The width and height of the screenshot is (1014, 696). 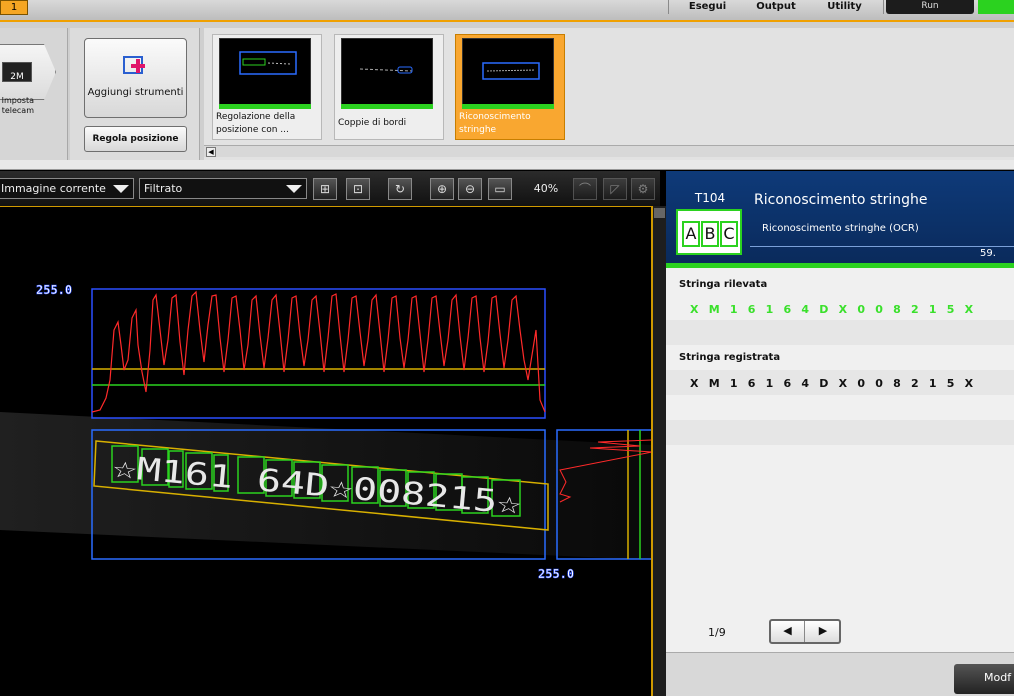 I want to click on ocr-letter-b: B, so click(x=710, y=234).